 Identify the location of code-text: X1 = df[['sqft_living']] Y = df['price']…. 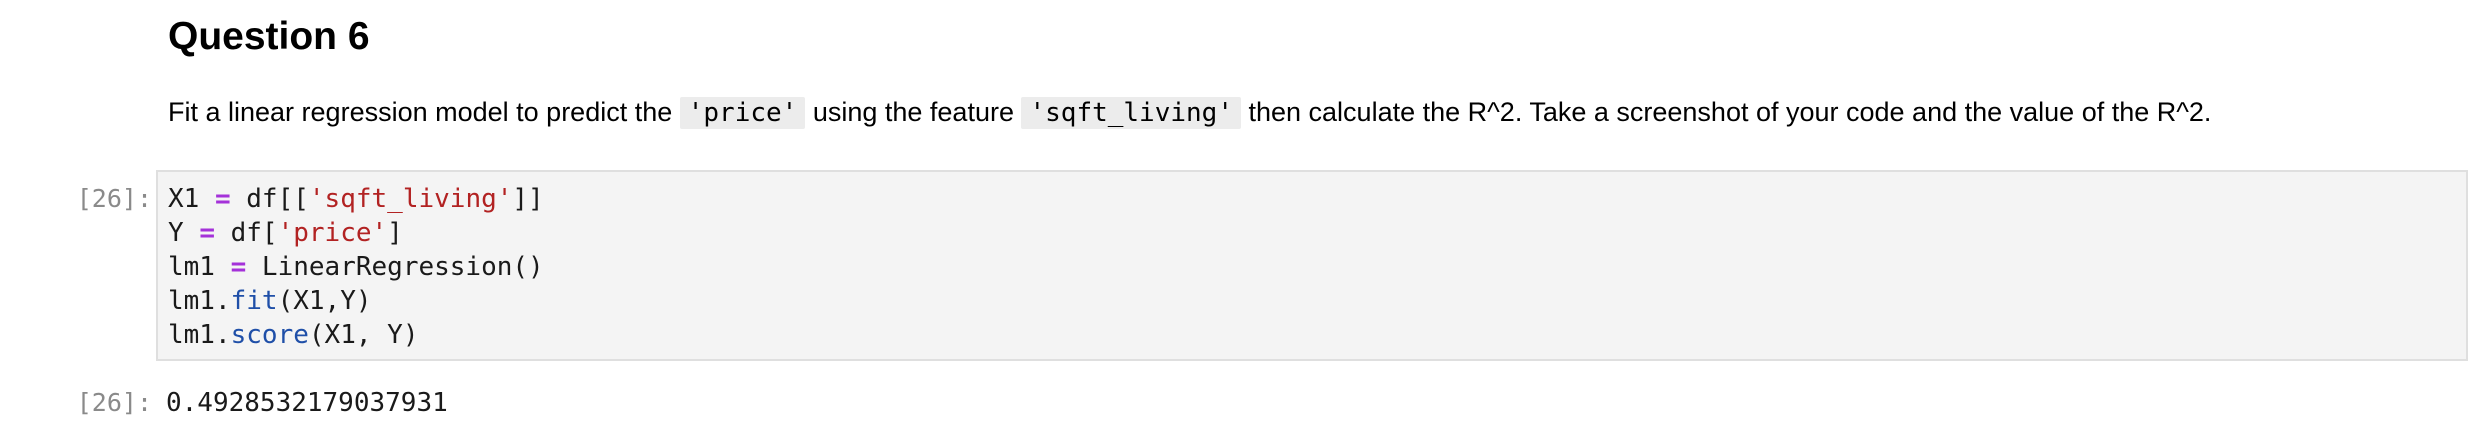
(356, 267).